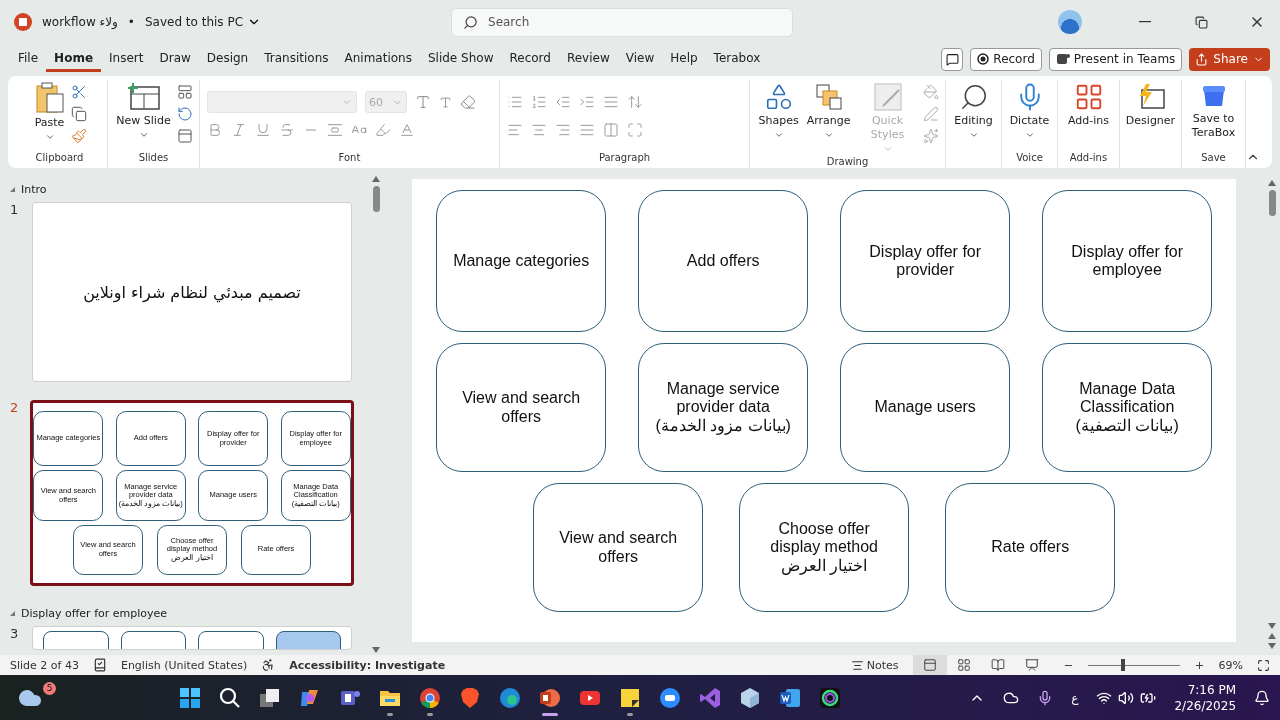 The height and width of the screenshot is (720, 1280). Describe the element at coordinates (515, 102) in the screenshot. I see `bullets-icon` at that location.